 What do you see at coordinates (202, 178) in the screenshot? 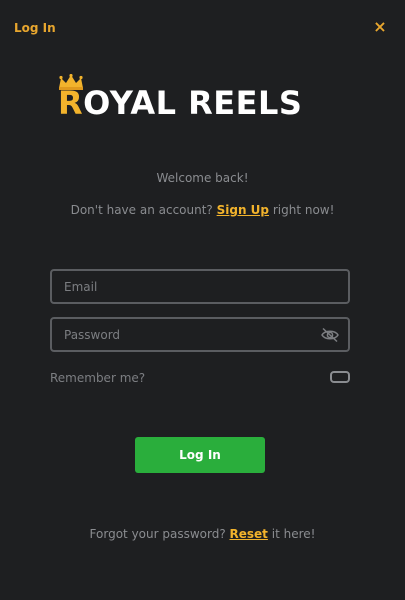
I see `welcome-text: Welcome back!` at bounding box center [202, 178].